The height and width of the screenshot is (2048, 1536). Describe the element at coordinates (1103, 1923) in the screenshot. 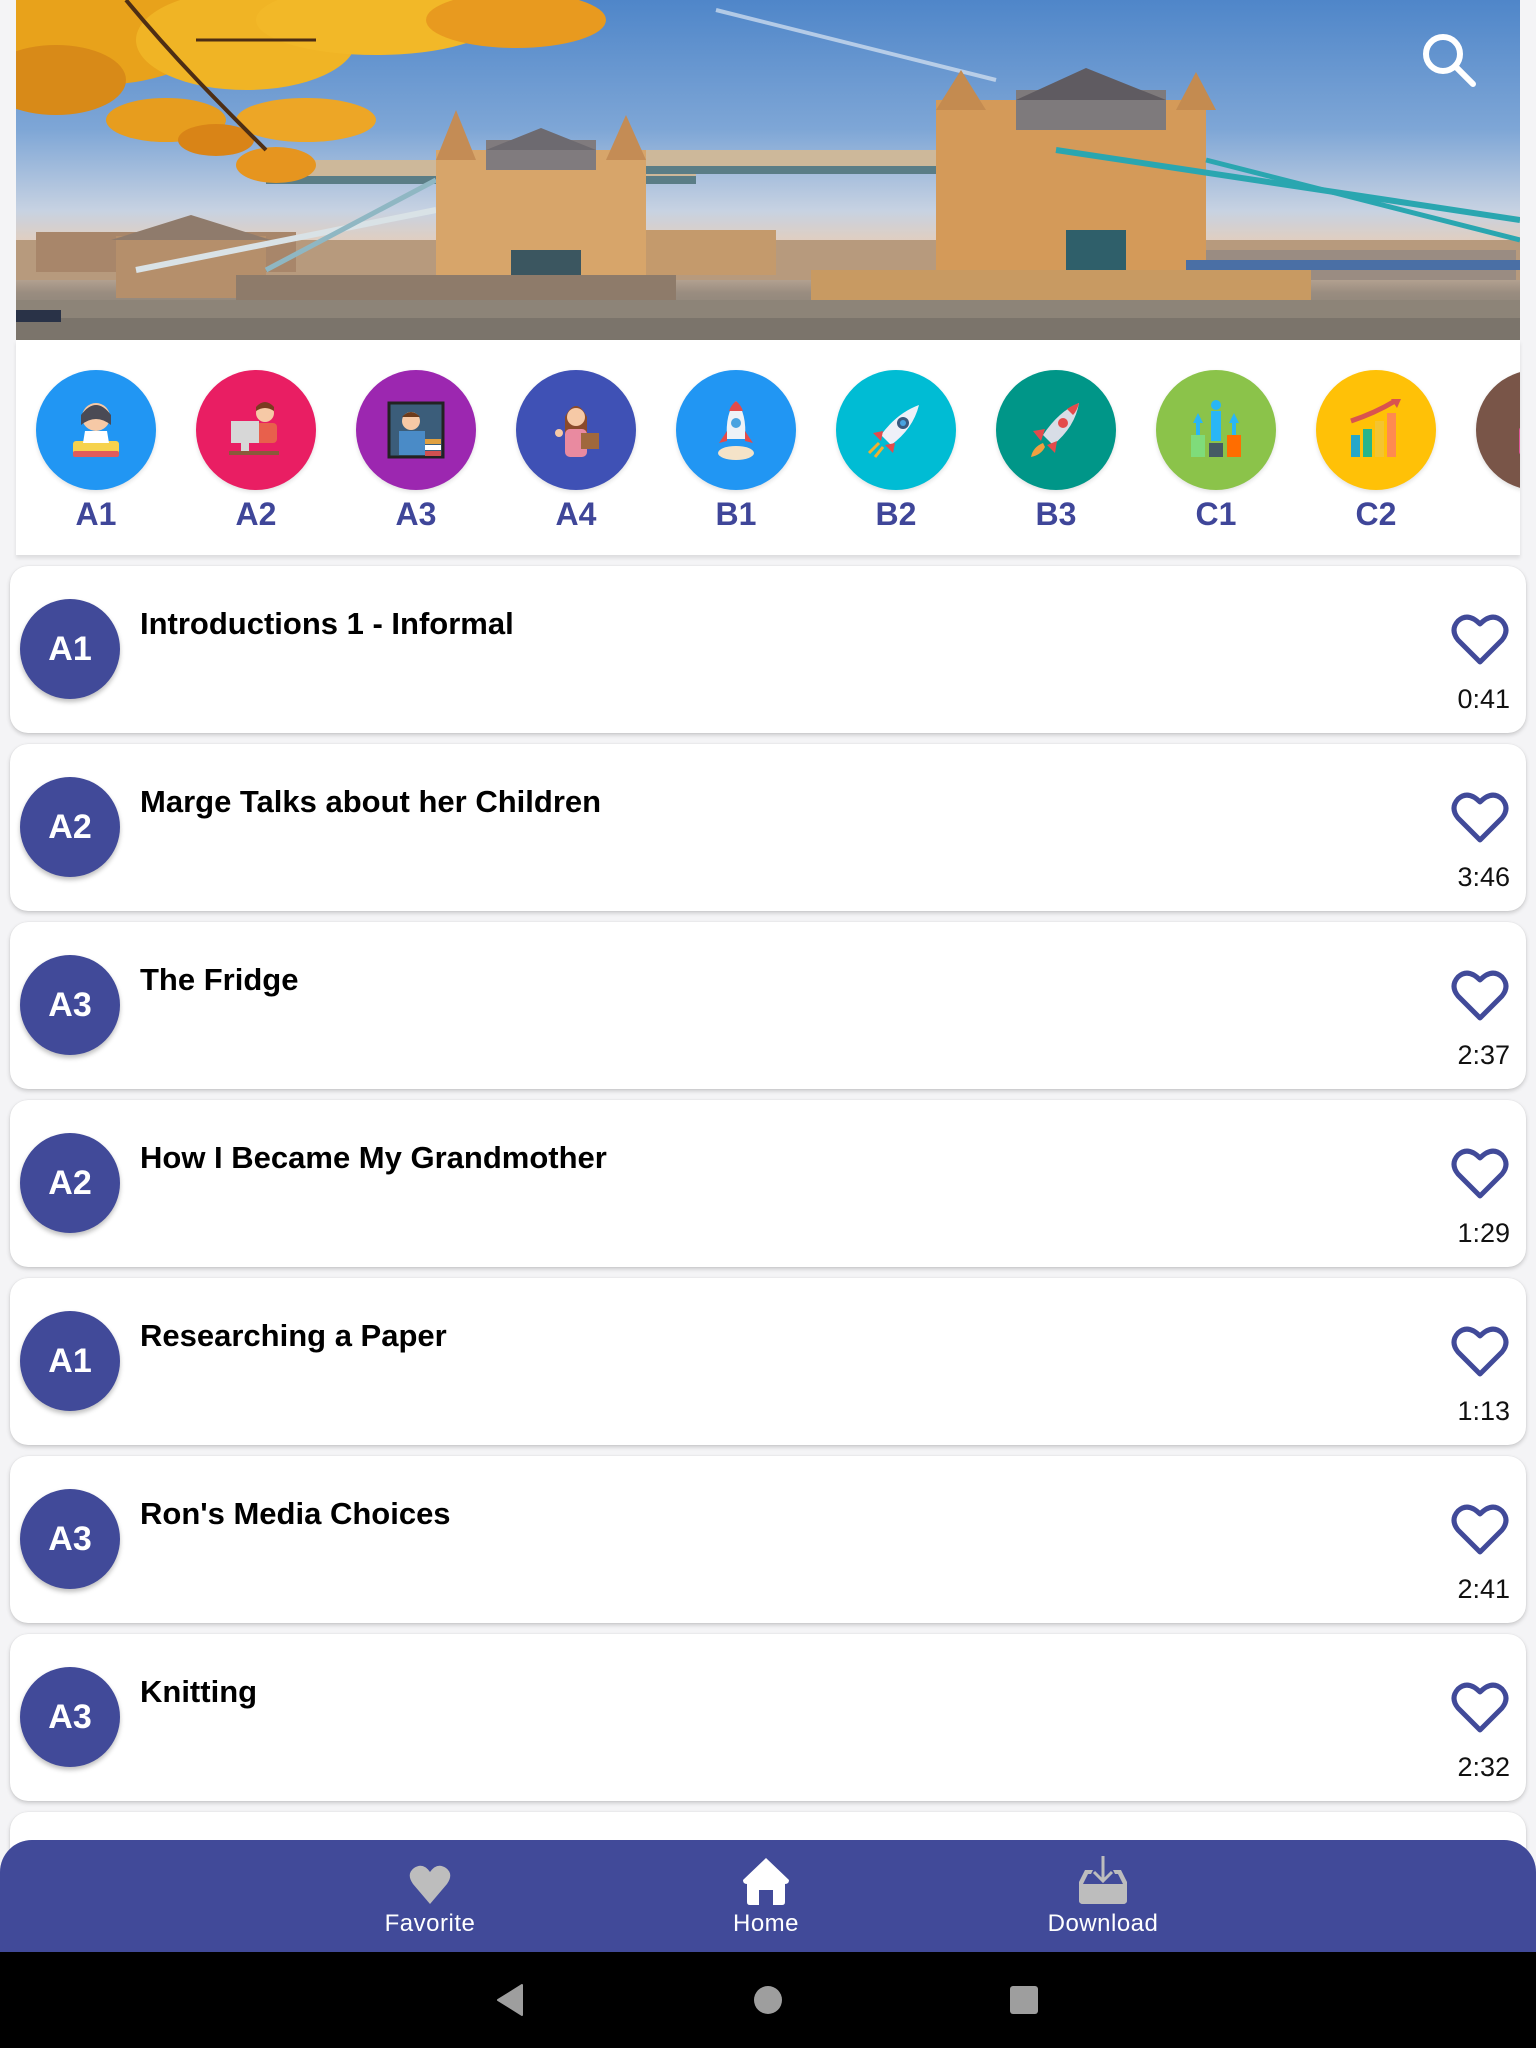

I see `nav-label: Download` at that location.